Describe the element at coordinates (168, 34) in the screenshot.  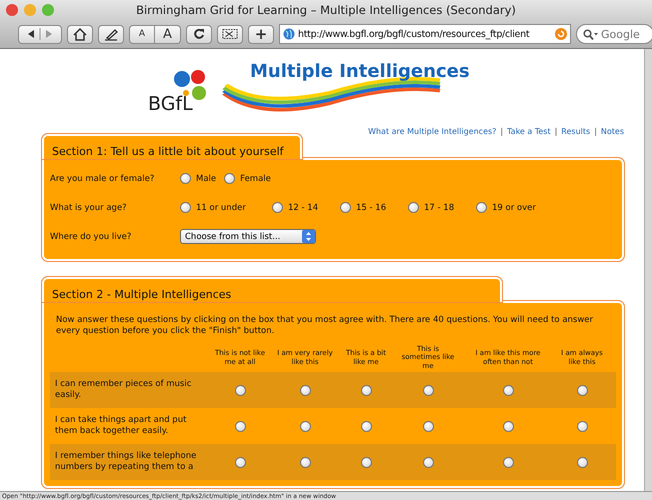
I see `text-bigger-button: A` at that location.